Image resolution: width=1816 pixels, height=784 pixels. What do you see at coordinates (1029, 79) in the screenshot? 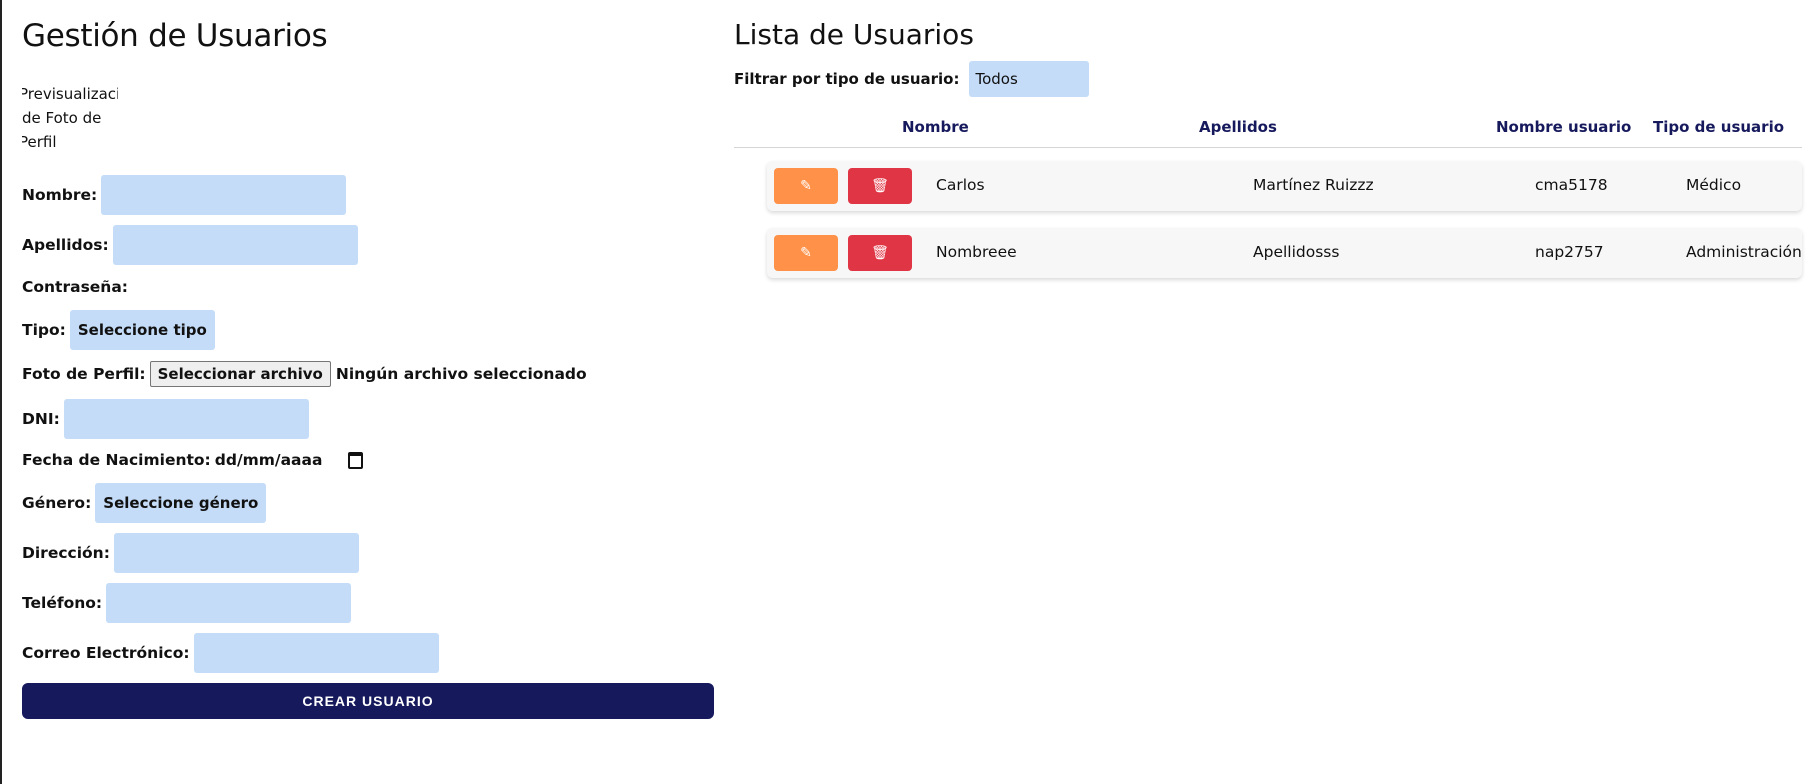
I see `filter-select: Todos` at bounding box center [1029, 79].